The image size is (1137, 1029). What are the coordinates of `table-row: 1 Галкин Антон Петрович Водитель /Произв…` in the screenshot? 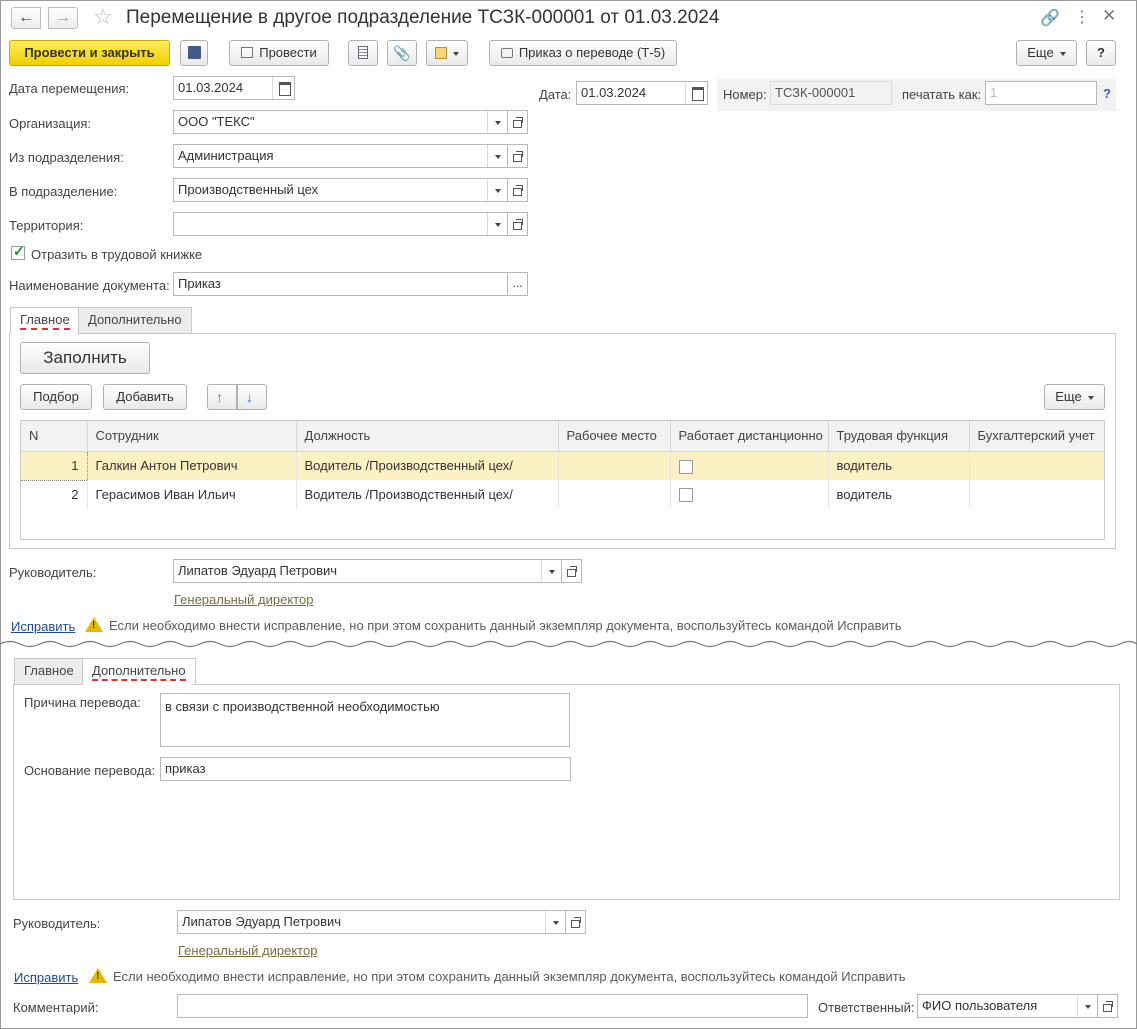 It's located at (562, 465).